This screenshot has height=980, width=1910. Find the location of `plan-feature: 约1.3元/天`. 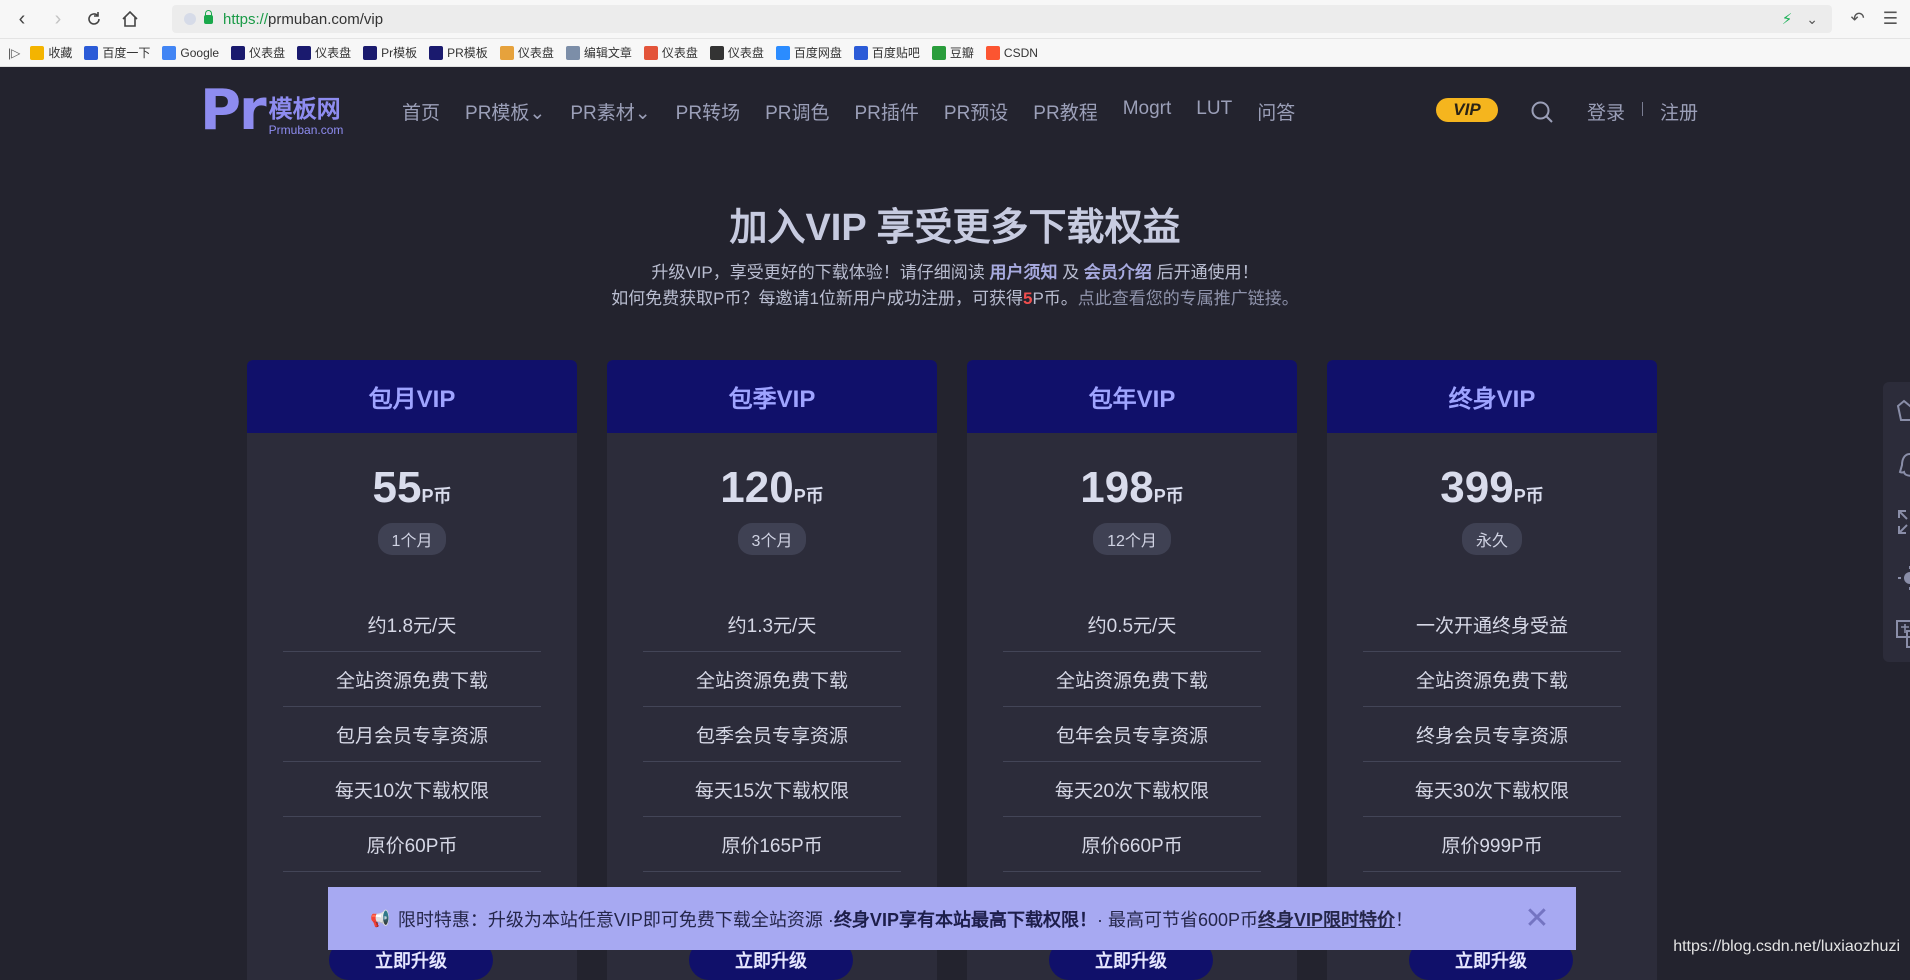

plan-feature: 约1.3元/天 is located at coordinates (772, 624).